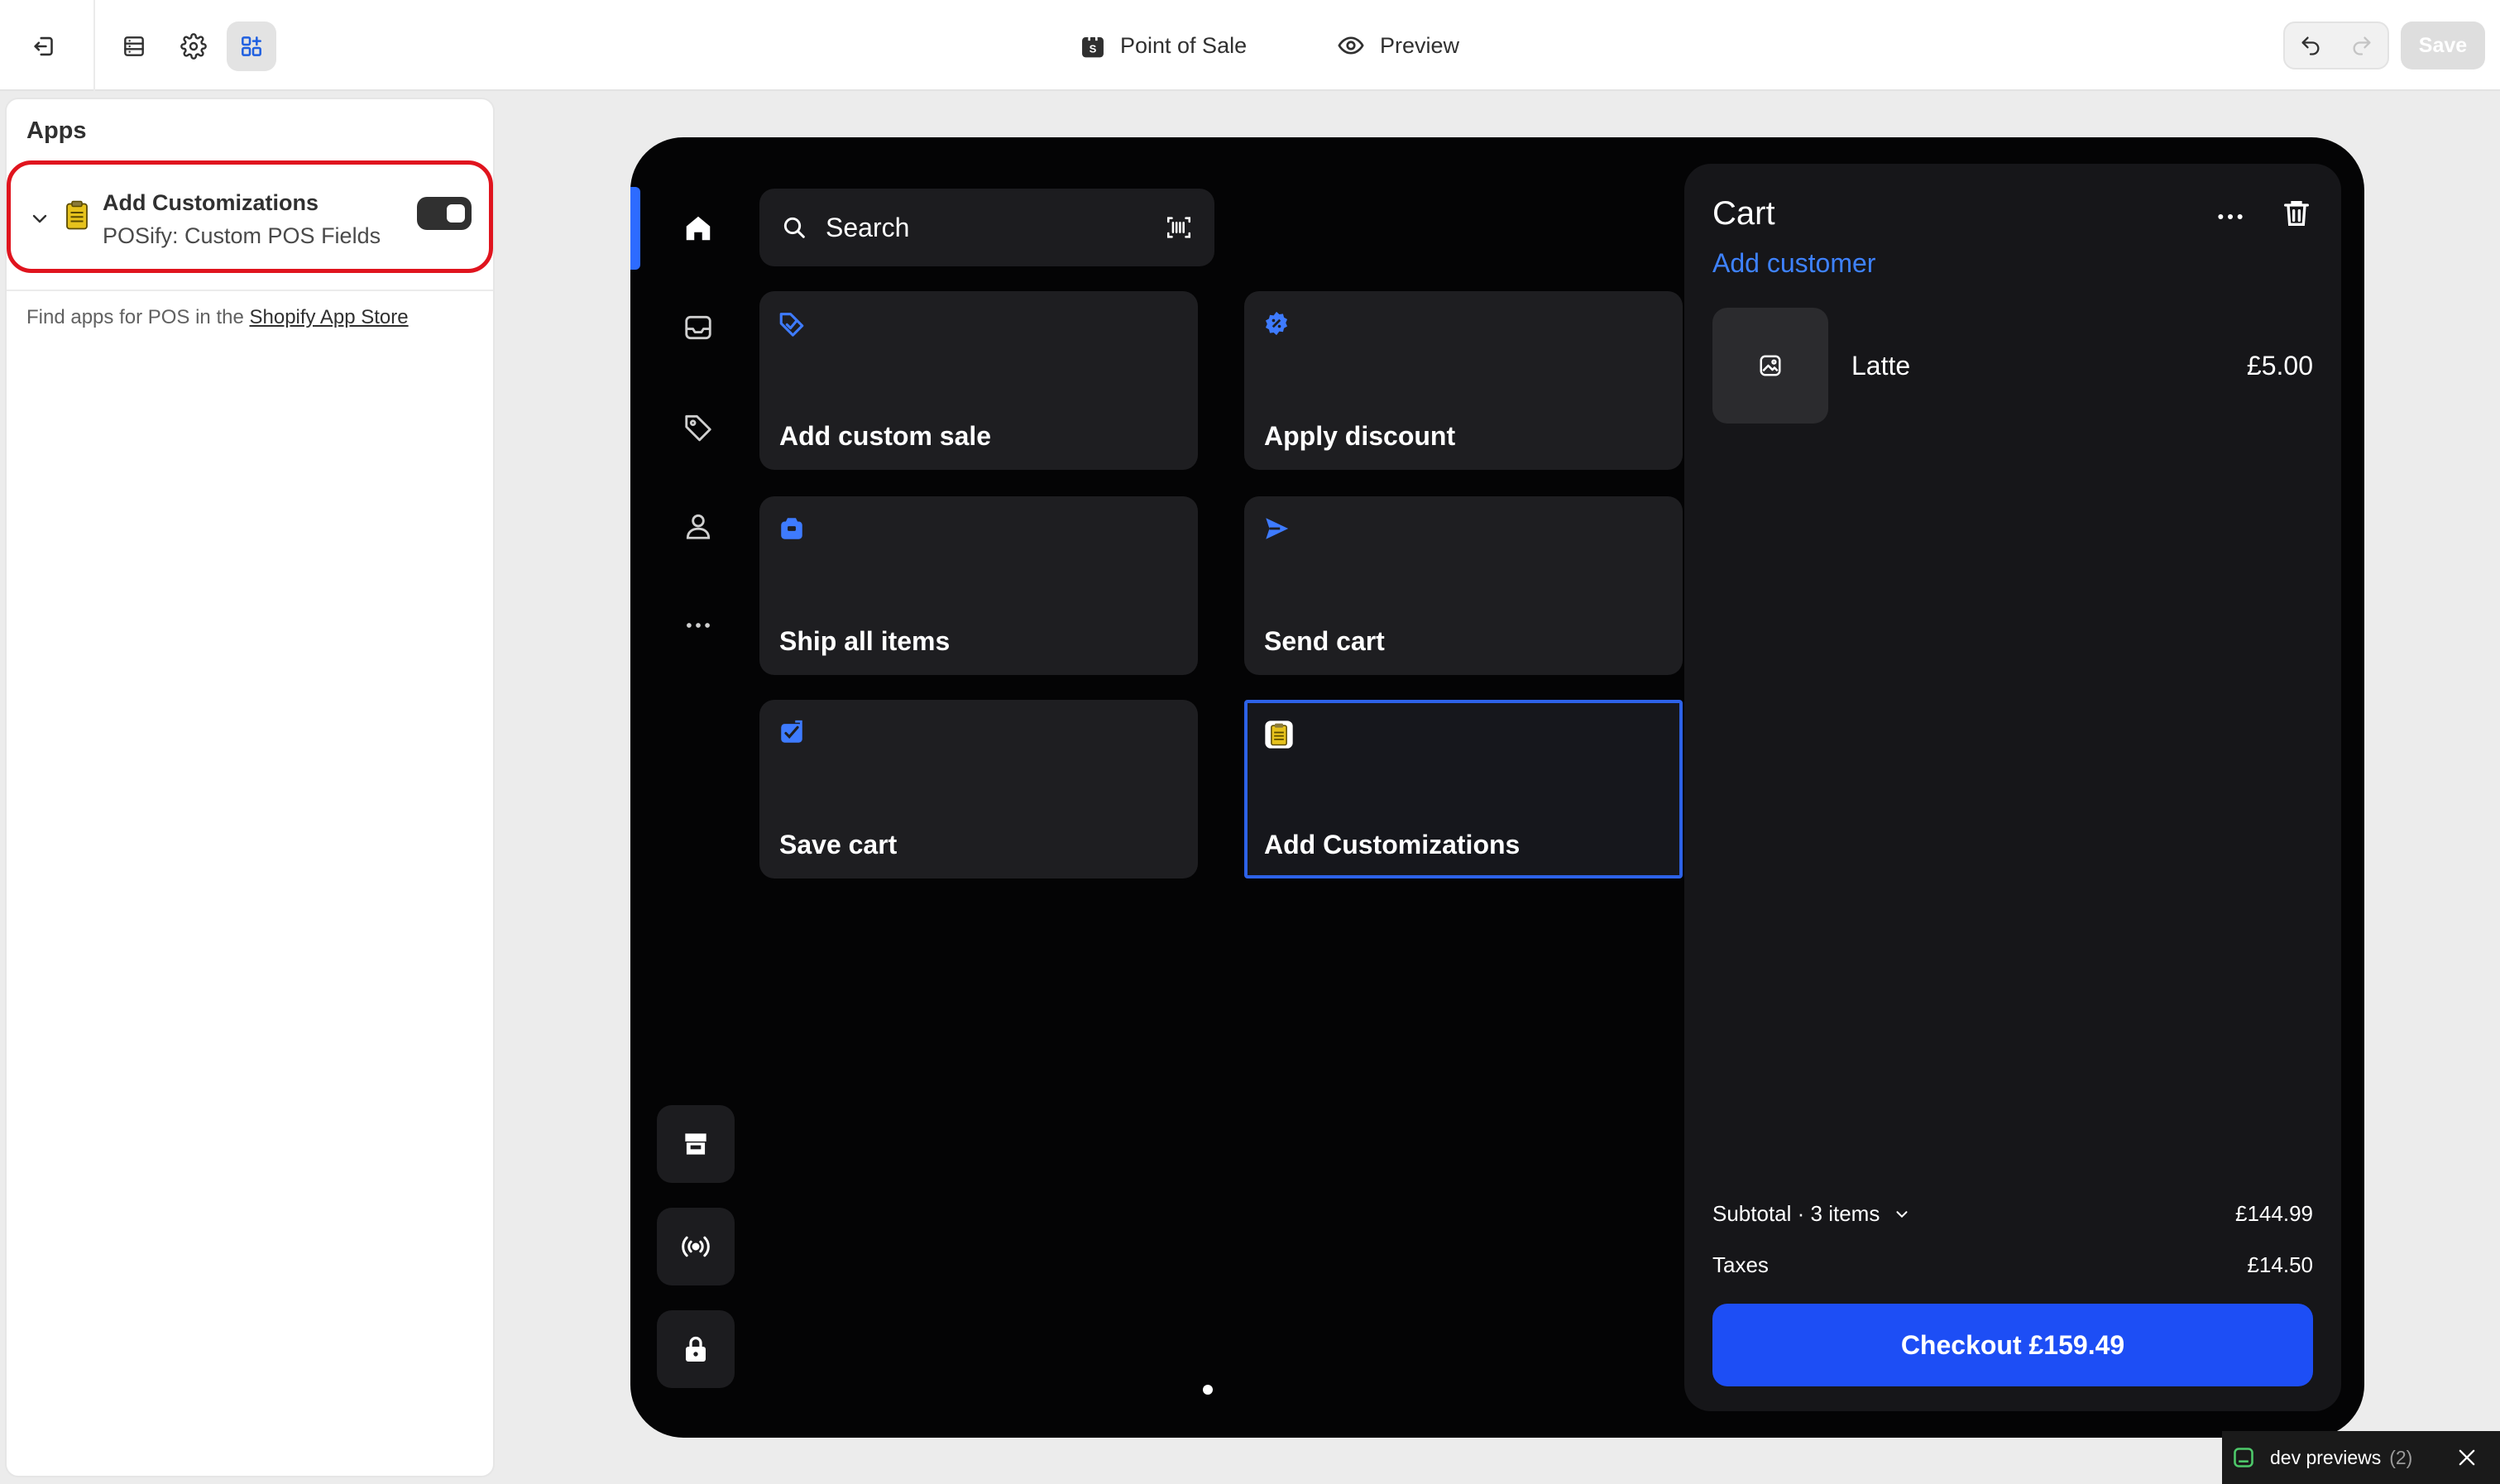 Image resolution: width=2500 pixels, height=1484 pixels. What do you see at coordinates (1208, 1390) in the screenshot?
I see `page-indicator-dot` at bounding box center [1208, 1390].